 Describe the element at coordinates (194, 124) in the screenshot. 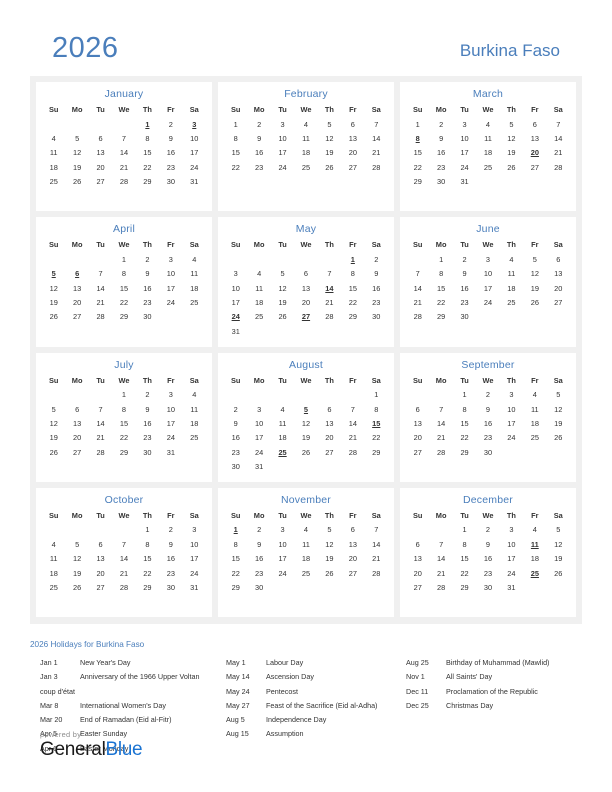

I see `day-cell-holiday: 3` at that location.